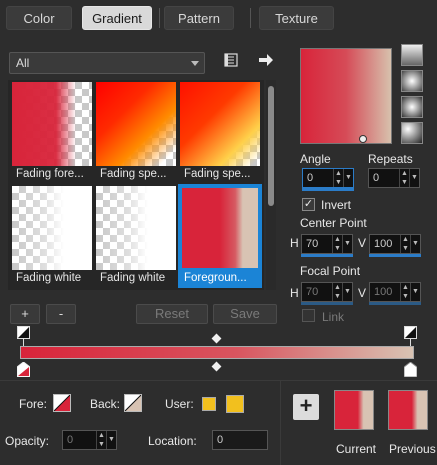  Describe the element at coordinates (280, 423) in the screenshot. I see `divider-vertical` at that location.